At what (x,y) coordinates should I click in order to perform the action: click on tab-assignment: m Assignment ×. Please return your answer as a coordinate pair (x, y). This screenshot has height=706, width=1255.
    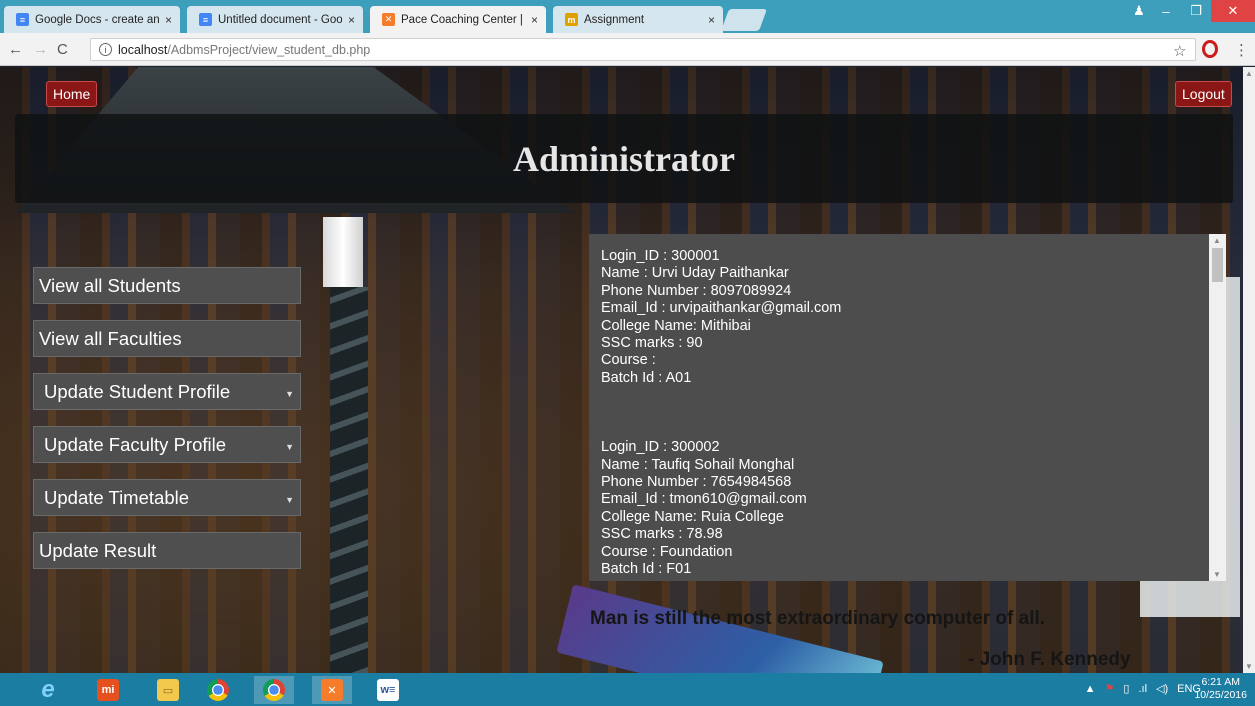
    Looking at the image, I should click on (638, 19).